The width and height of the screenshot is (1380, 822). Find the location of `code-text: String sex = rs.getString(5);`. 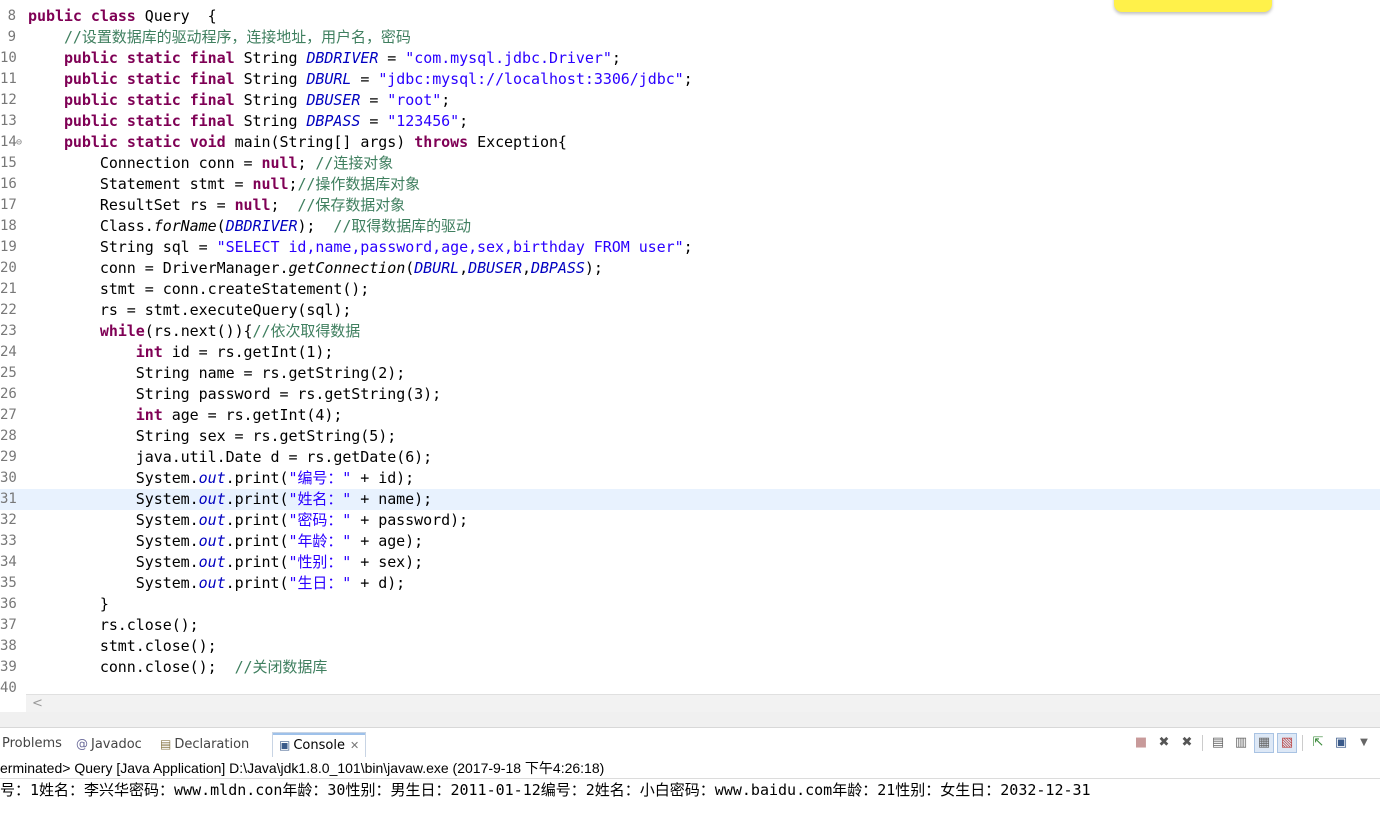

code-text: String sex = rs.getString(5); is located at coordinates (212, 436).